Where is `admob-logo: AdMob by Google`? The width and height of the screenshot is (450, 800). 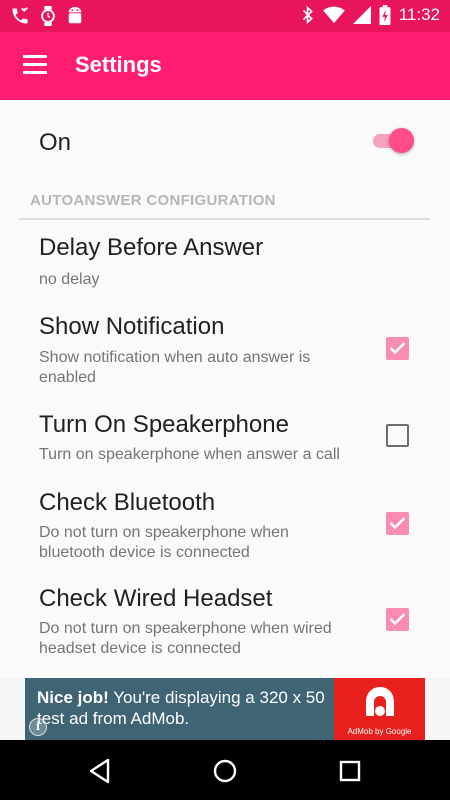
admob-logo: AdMob by Google is located at coordinates (379, 709).